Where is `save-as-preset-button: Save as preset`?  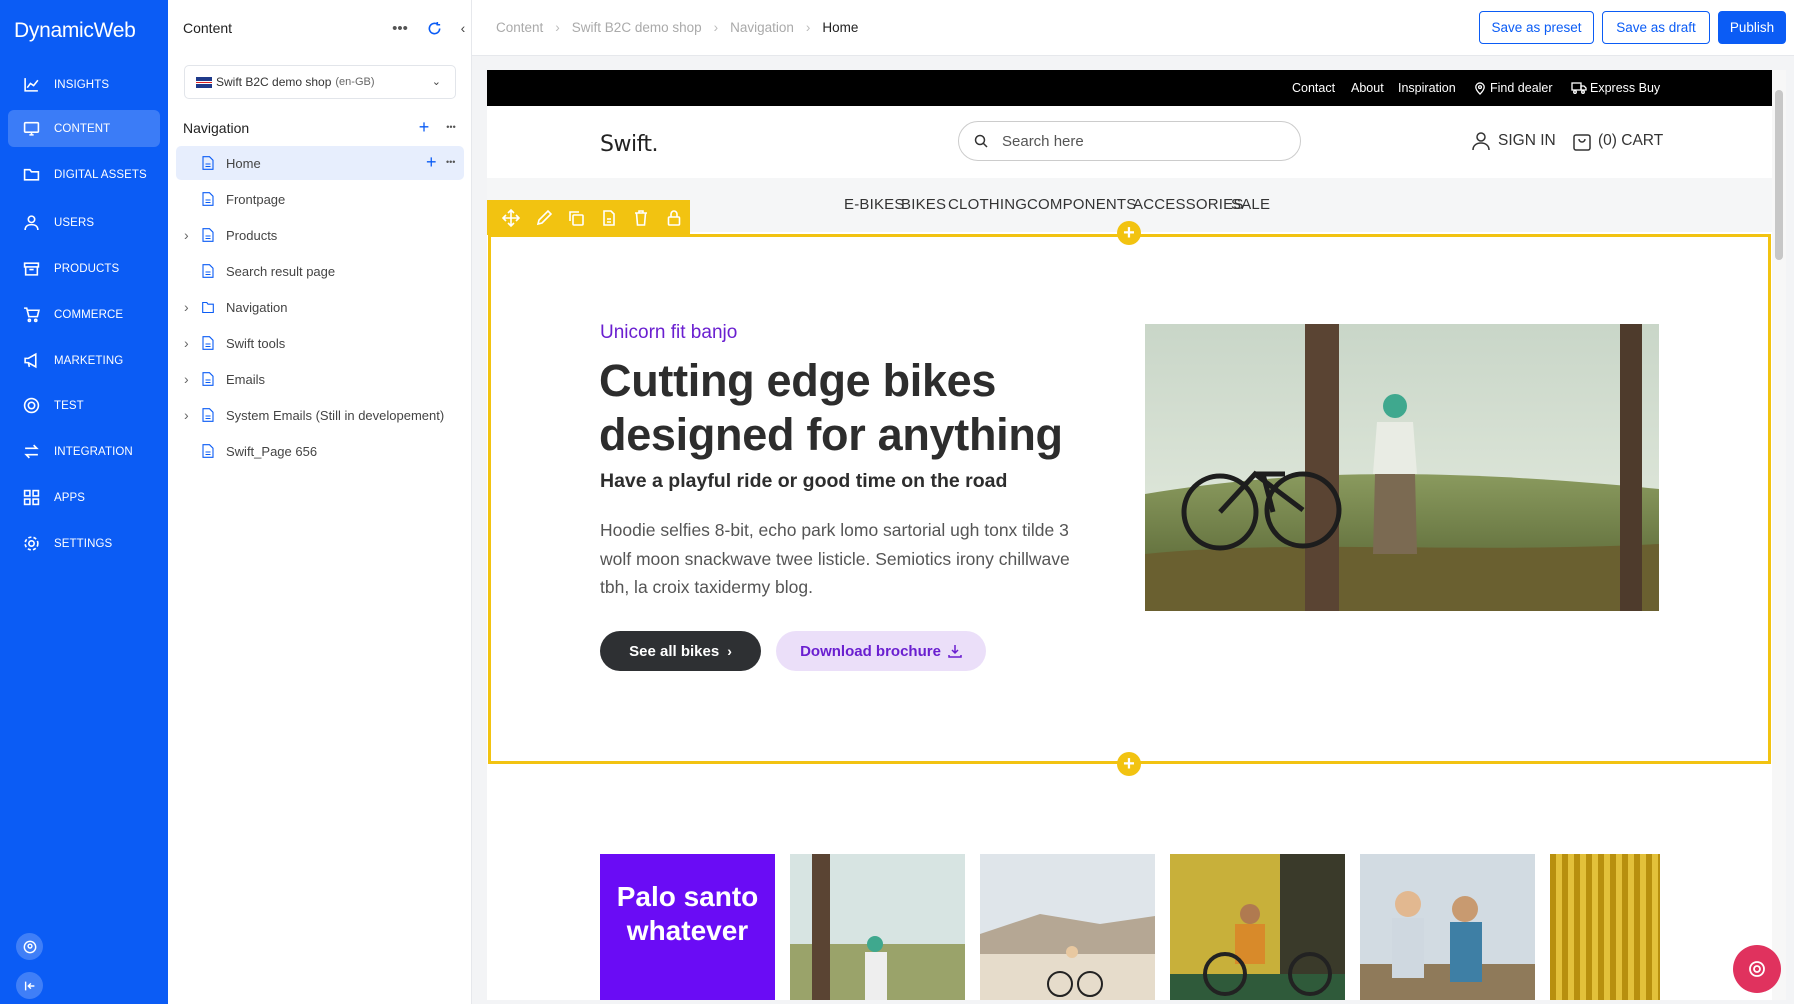 save-as-preset-button: Save as preset is located at coordinates (1536, 27).